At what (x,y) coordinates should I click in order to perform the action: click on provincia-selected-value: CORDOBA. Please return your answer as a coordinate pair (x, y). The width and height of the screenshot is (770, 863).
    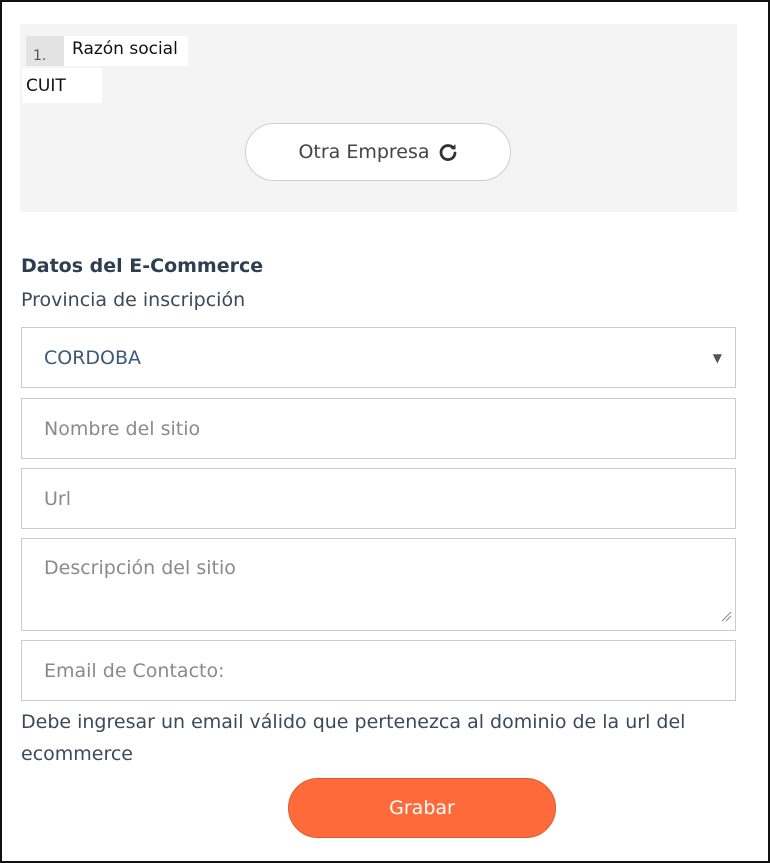
    Looking at the image, I should click on (93, 357).